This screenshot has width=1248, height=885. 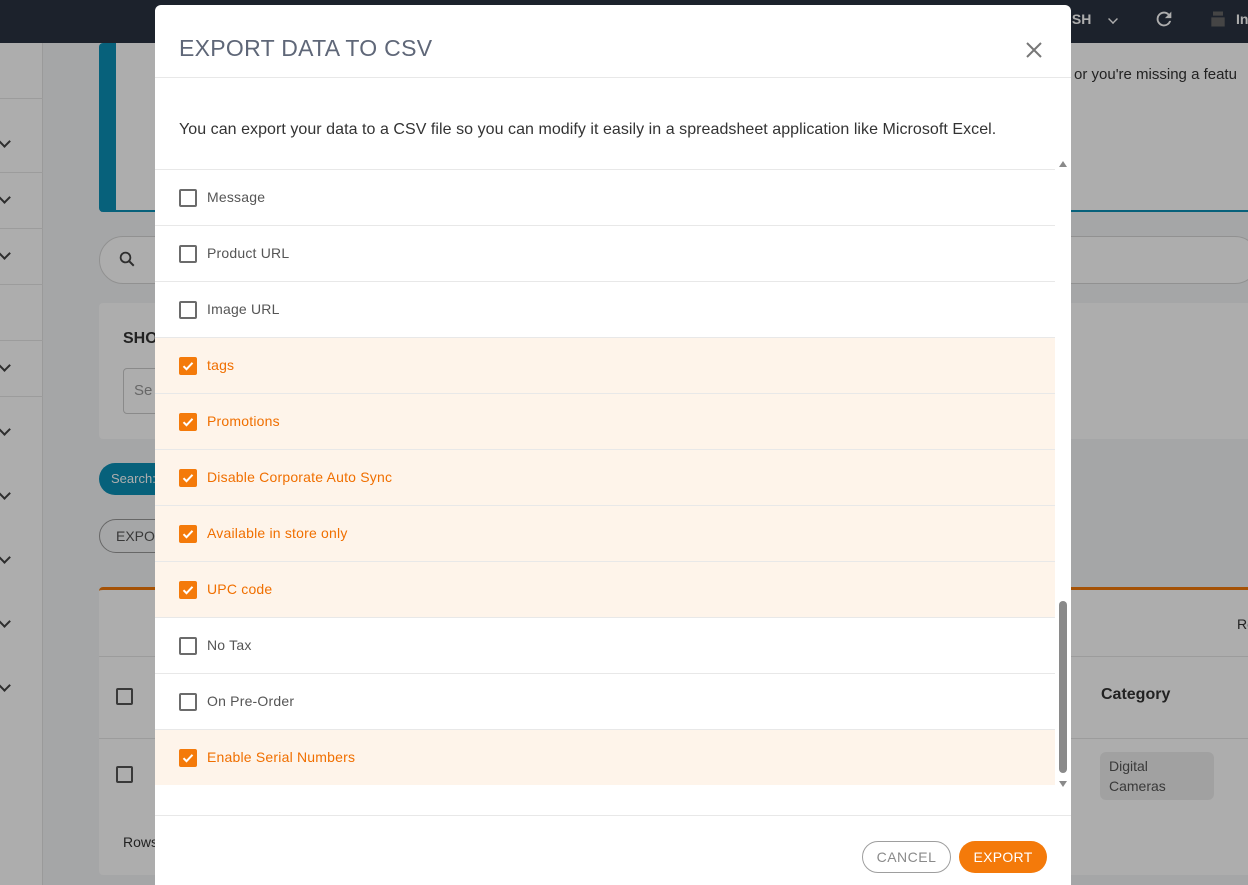 What do you see at coordinates (300, 477) in the screenshot?
I see `field-option-label: Disable Corporate Auto Sync` at bounding box center [300, 477].